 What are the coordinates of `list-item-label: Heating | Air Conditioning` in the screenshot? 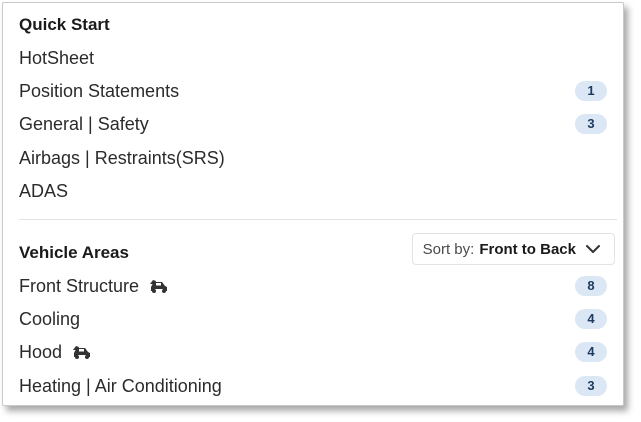 It's located at (120, 385).